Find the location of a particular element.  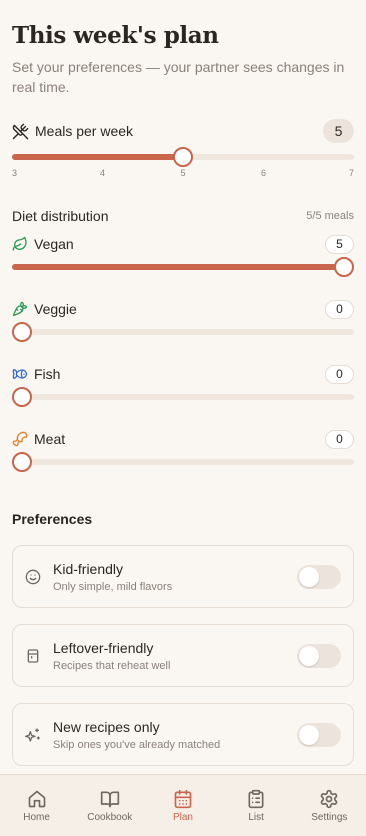

preference-title: Kid-friendly is located at coordinates (88, 568).